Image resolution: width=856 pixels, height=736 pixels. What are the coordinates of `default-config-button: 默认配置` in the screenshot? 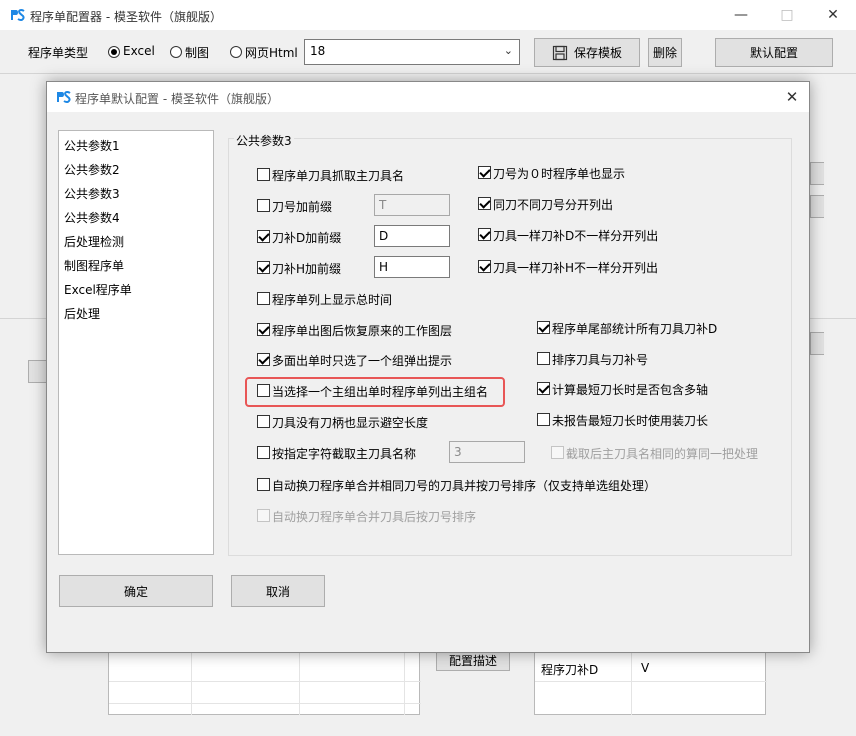 It's located at (774, 52).